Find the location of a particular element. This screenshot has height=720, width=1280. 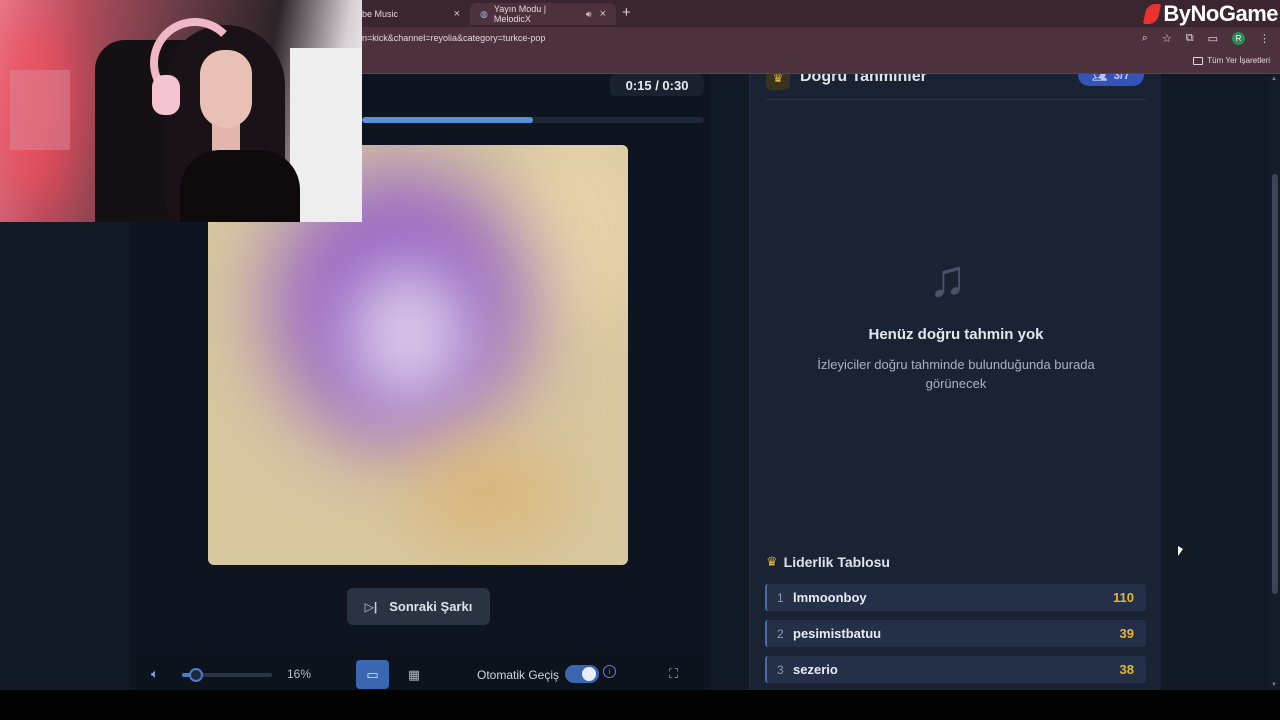

volume-percent: 16% is located at coordinates (299, 674).